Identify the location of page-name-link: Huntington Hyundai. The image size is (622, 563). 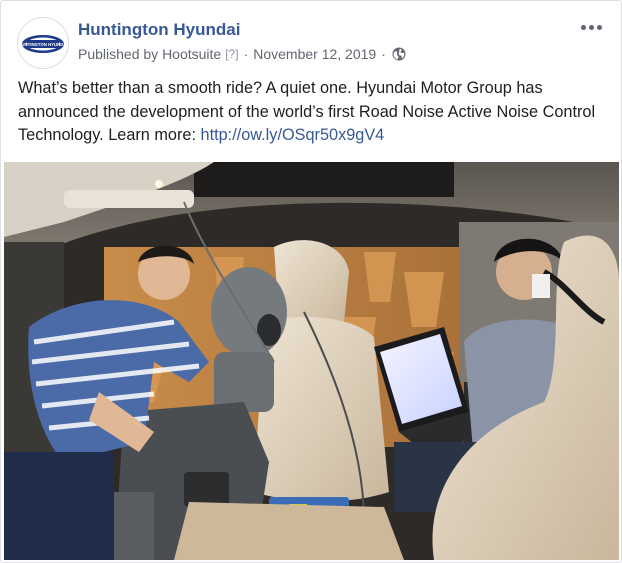
(159, 30).